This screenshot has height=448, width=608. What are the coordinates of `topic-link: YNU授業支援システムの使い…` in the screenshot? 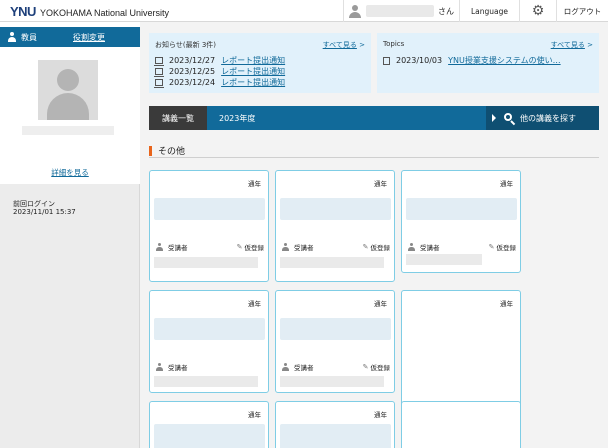 It's located at (504, 60).